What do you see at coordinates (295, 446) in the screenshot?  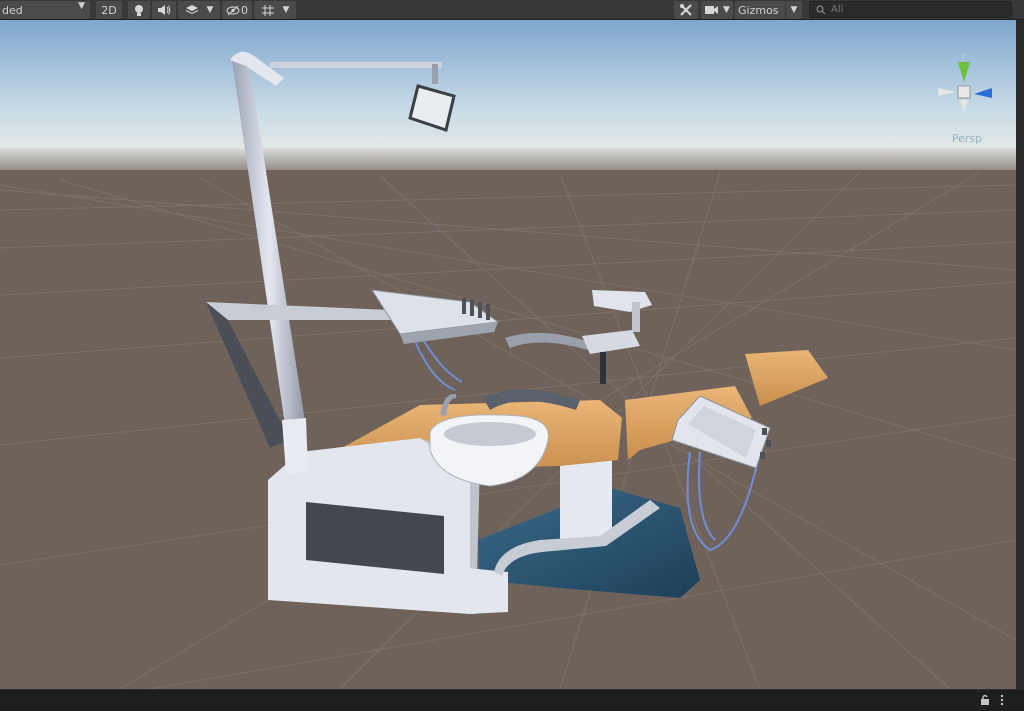 I see `pole-base` at bounding box center [295, 446].